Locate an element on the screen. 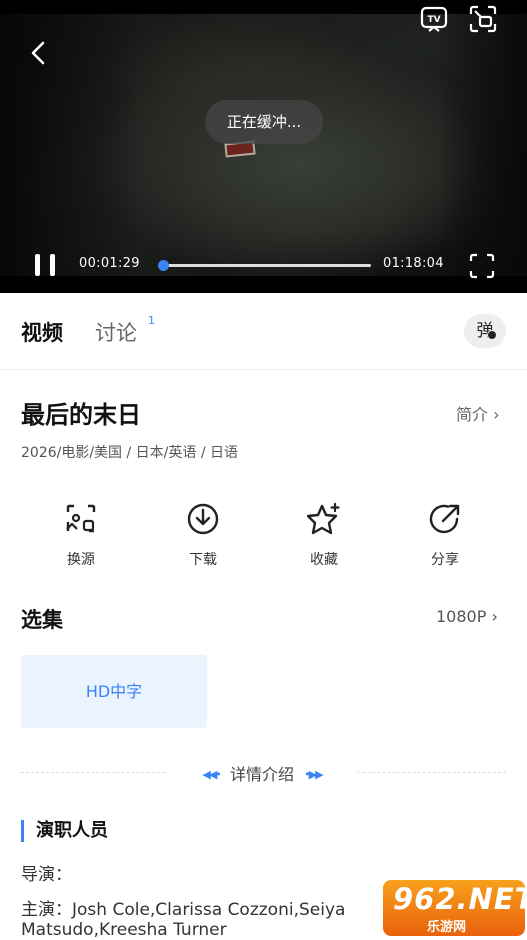 The height and width of the screenshot is (940, 527). director-line: 导演： is located at coordinates (46, 875).